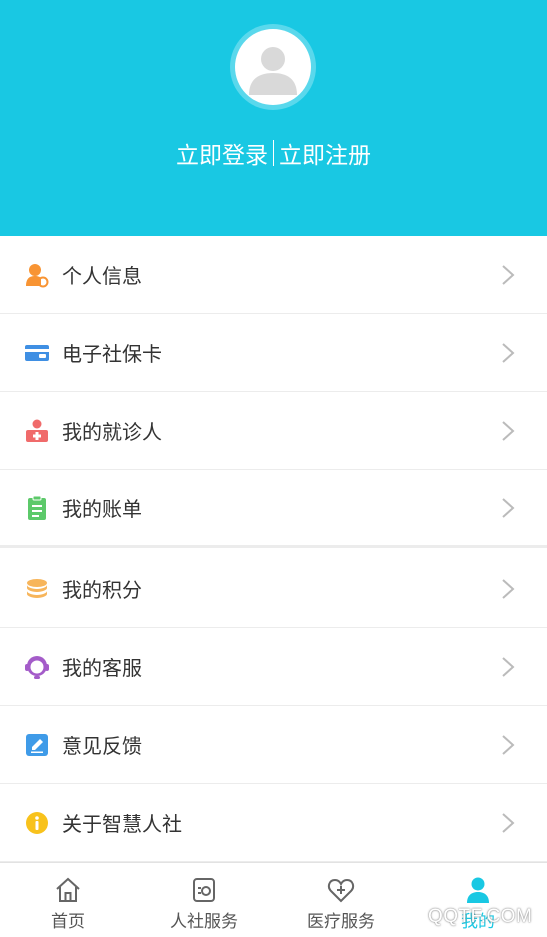  Describe the element at coordinates (102, 276) in the screenshot. I see `menu-item-label: 个人信息` at that location.